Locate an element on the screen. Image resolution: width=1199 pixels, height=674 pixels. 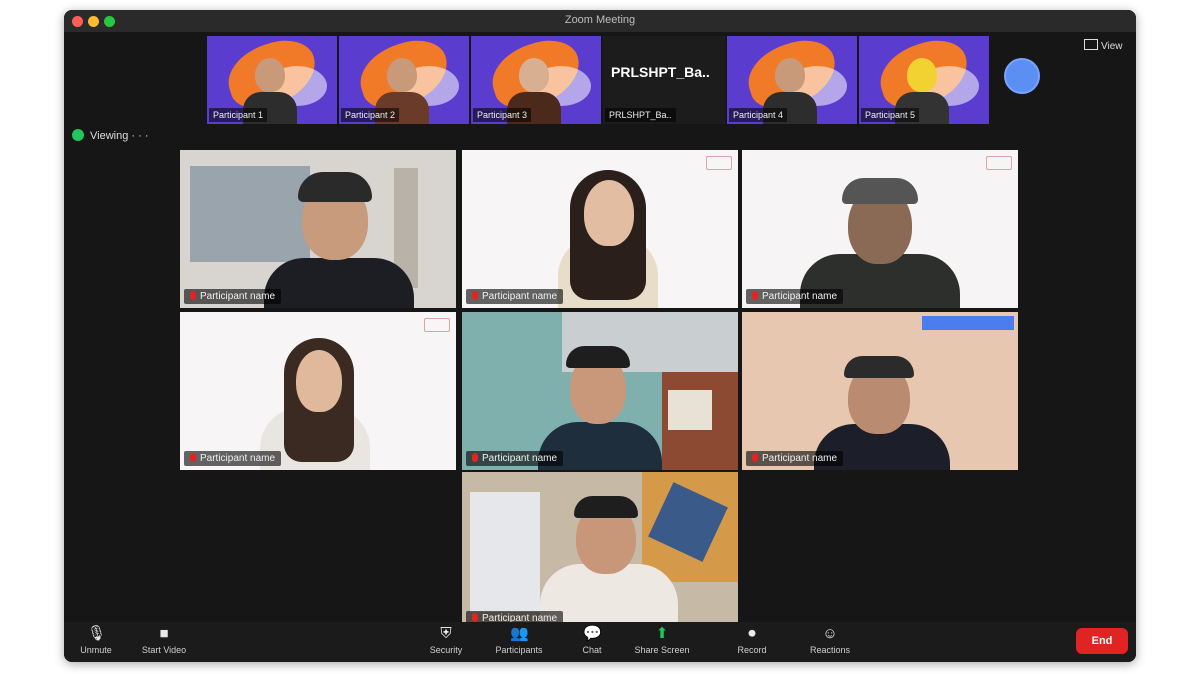
chat-icon: 💬 is located at coordinates (592, 633).